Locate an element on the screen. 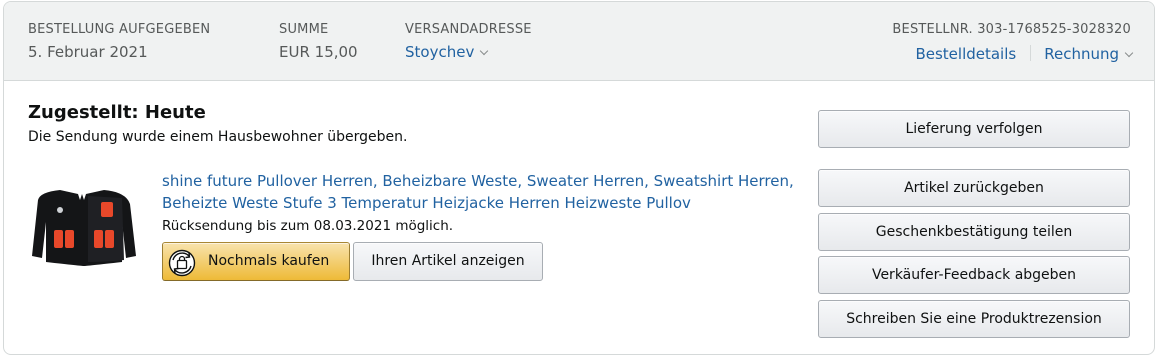 The image size is (1159, 356). return-window-note: Rücksendung bis zum 08.03.2021 möglich. is located at coordinates (308, 226).